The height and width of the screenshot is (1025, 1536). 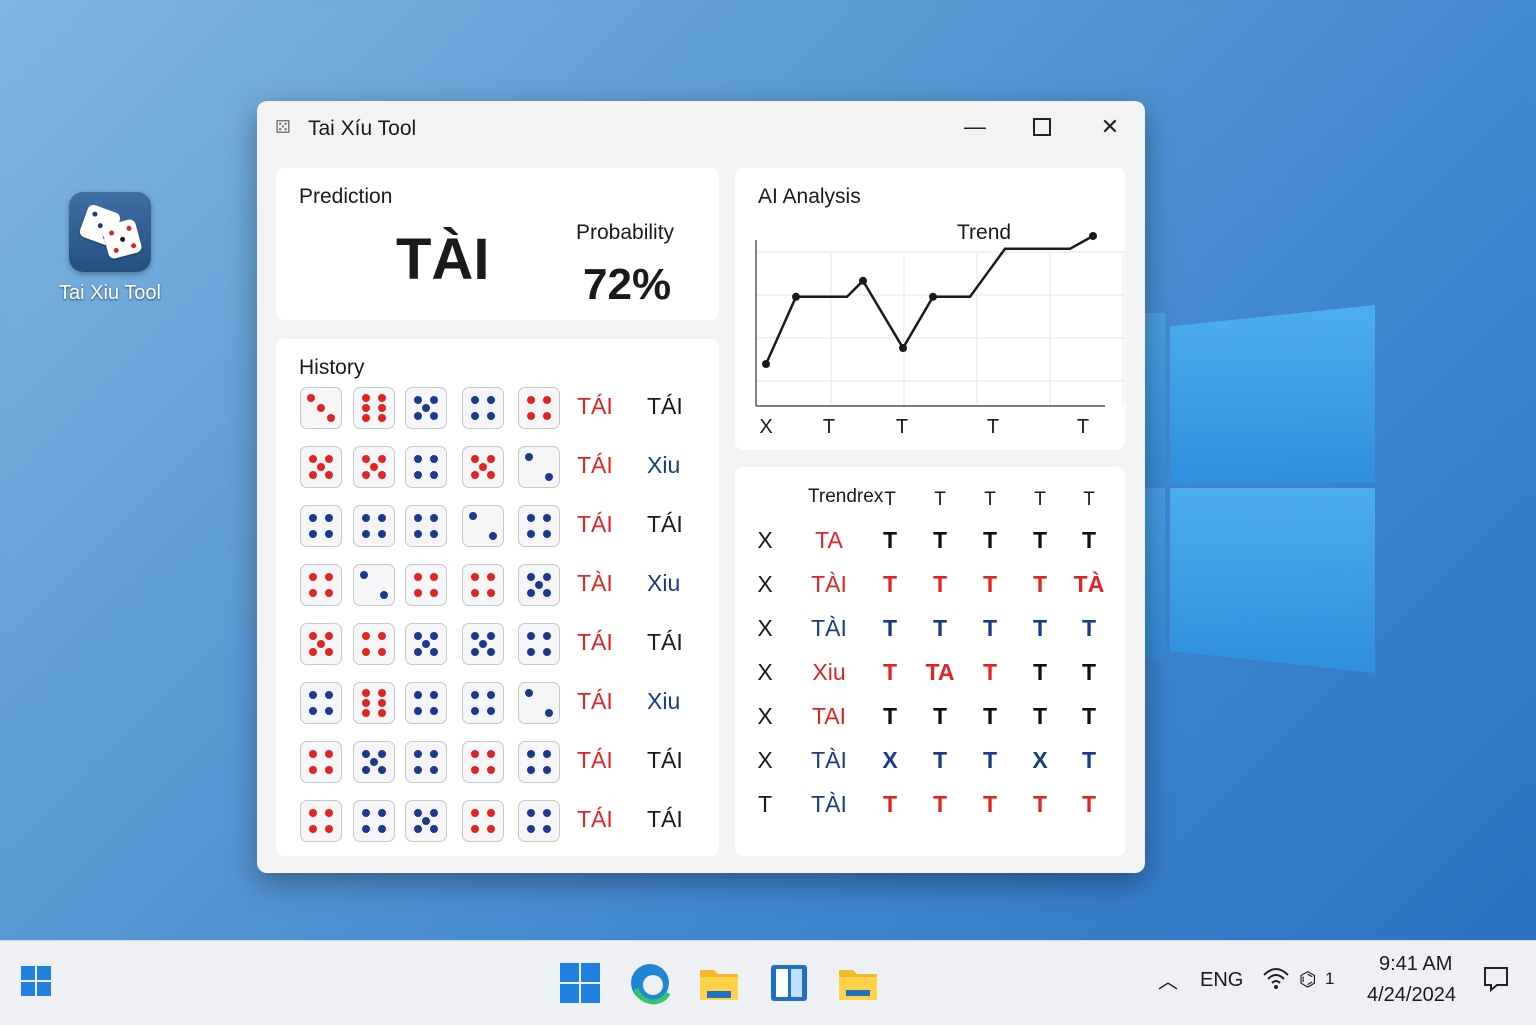 What do you see at coordinates (701, 127) in the screenshot?
I see `title-bar: ⚄ Tai Xíu Tool — ✕` at bounding box center [701, 127].